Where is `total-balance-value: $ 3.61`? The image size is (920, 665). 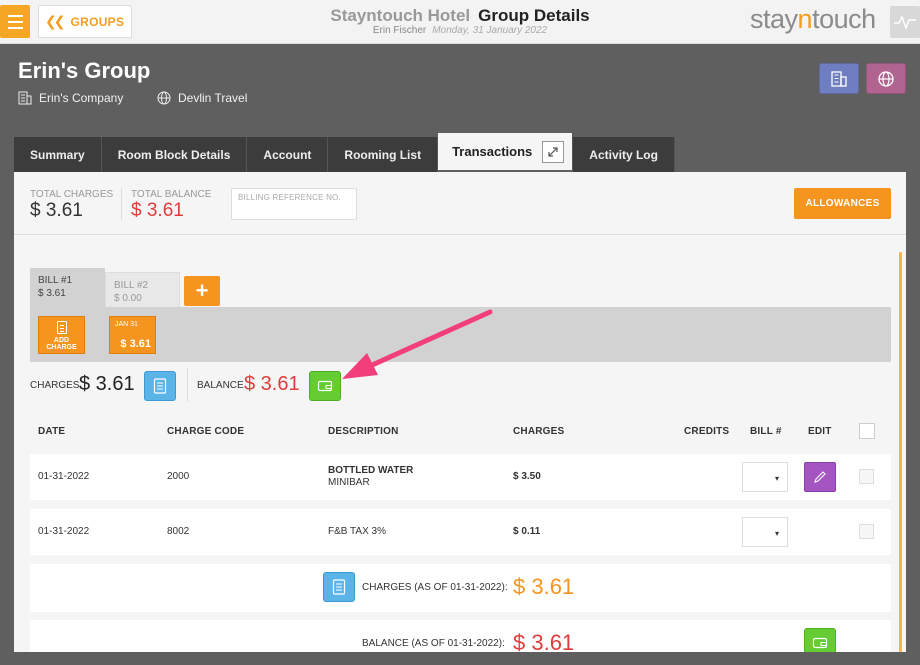
total-balance-value: $ 3.61 is located at coordinates (157, 210).